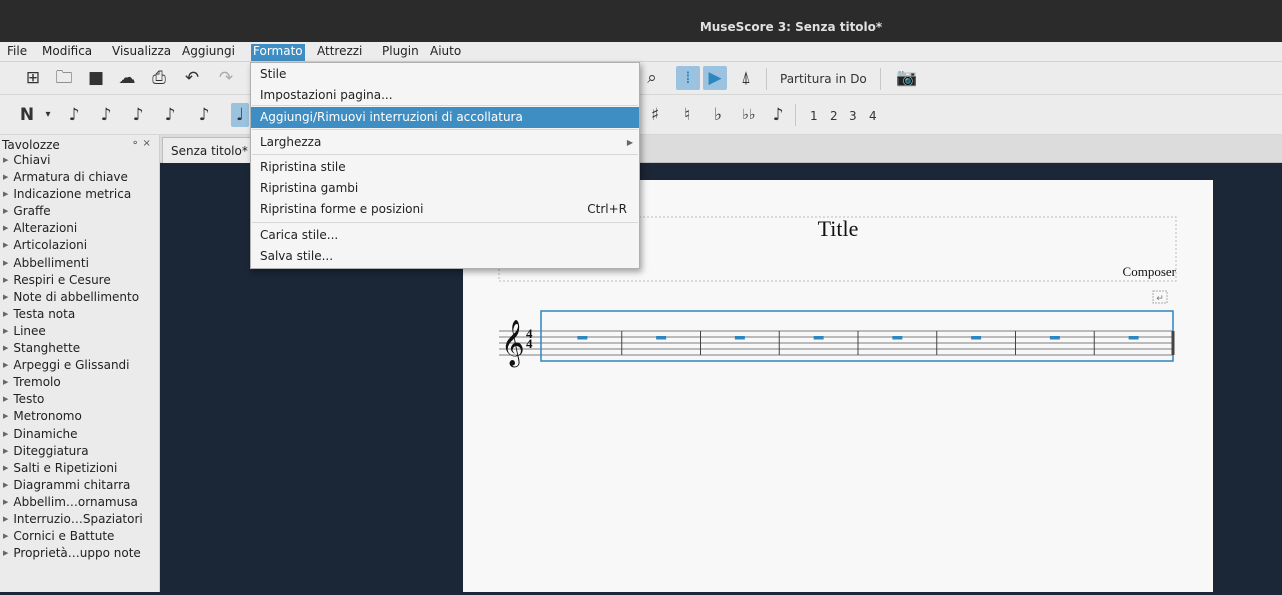 The width and height of the screenshot is (1282, 595). What do you see at coordinates (834, 116) in the screenshot?
I see `voice-2-button: 2` at bounding box center [834, 116].